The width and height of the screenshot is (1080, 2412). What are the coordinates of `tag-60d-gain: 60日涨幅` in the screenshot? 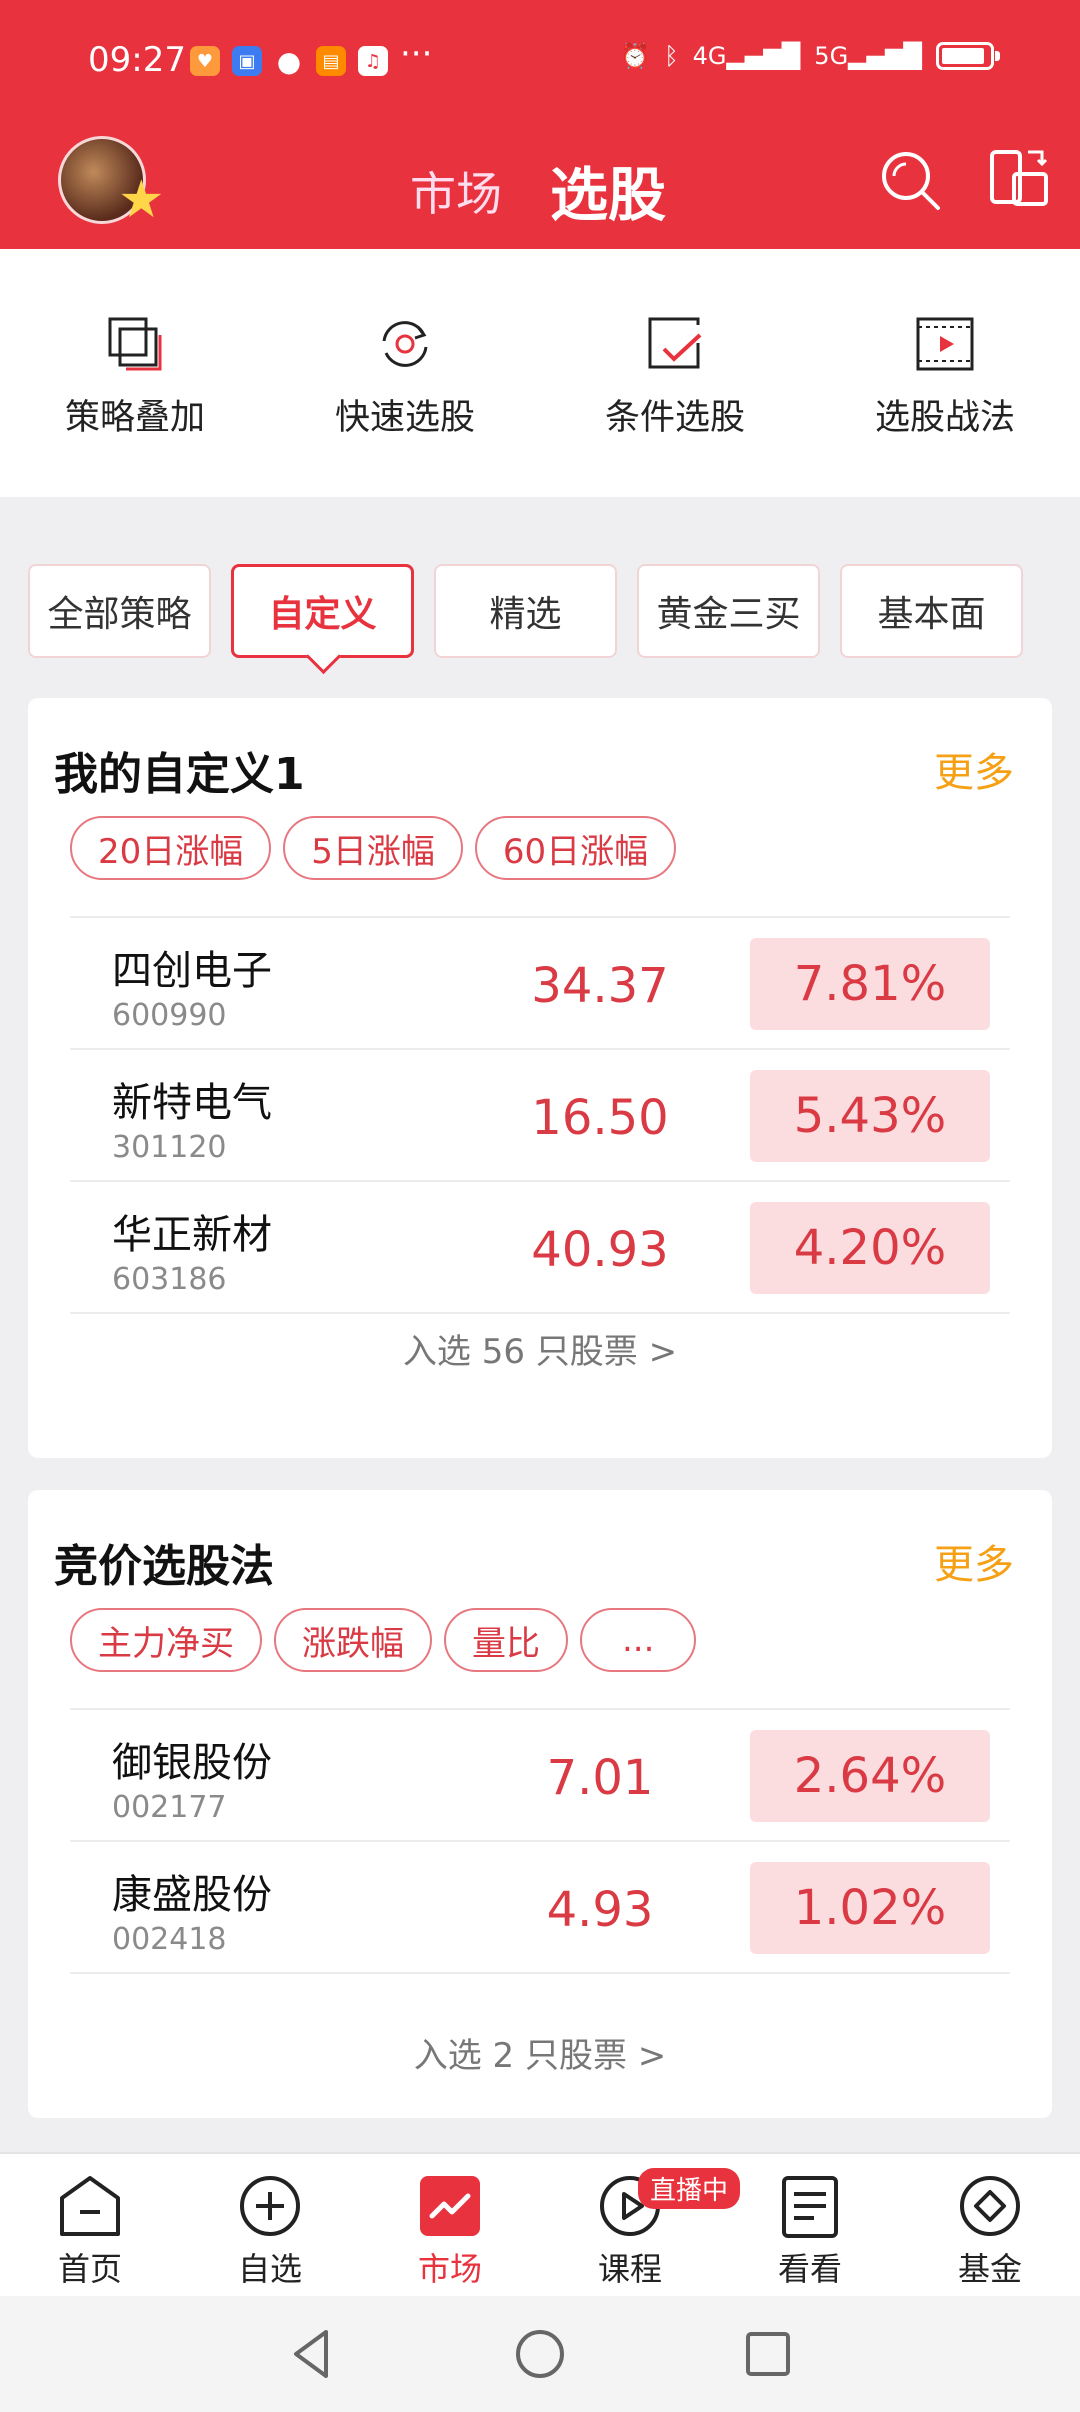 It's located at (575, 848).